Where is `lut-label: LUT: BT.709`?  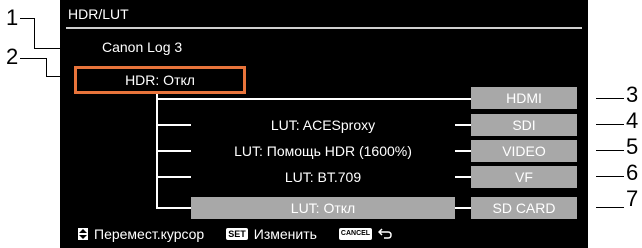 lut-label: LUT: BT.709 is located at coordinates (323, 177).